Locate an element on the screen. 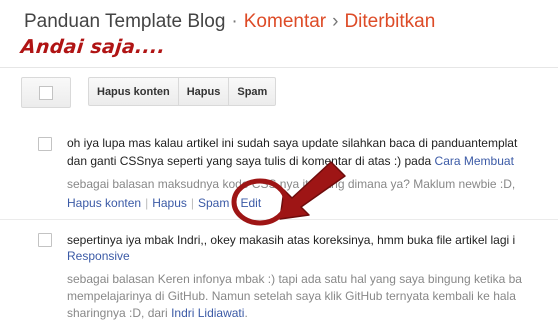  edit-link: Edit is located at coordinates (250, 203).